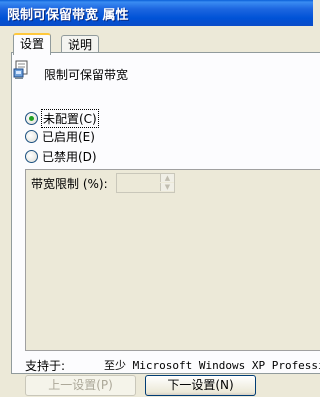 This screenshot has height=397, width=320. I want to click on window-title: 限制可保留带宽 属性, so click(68, 15).